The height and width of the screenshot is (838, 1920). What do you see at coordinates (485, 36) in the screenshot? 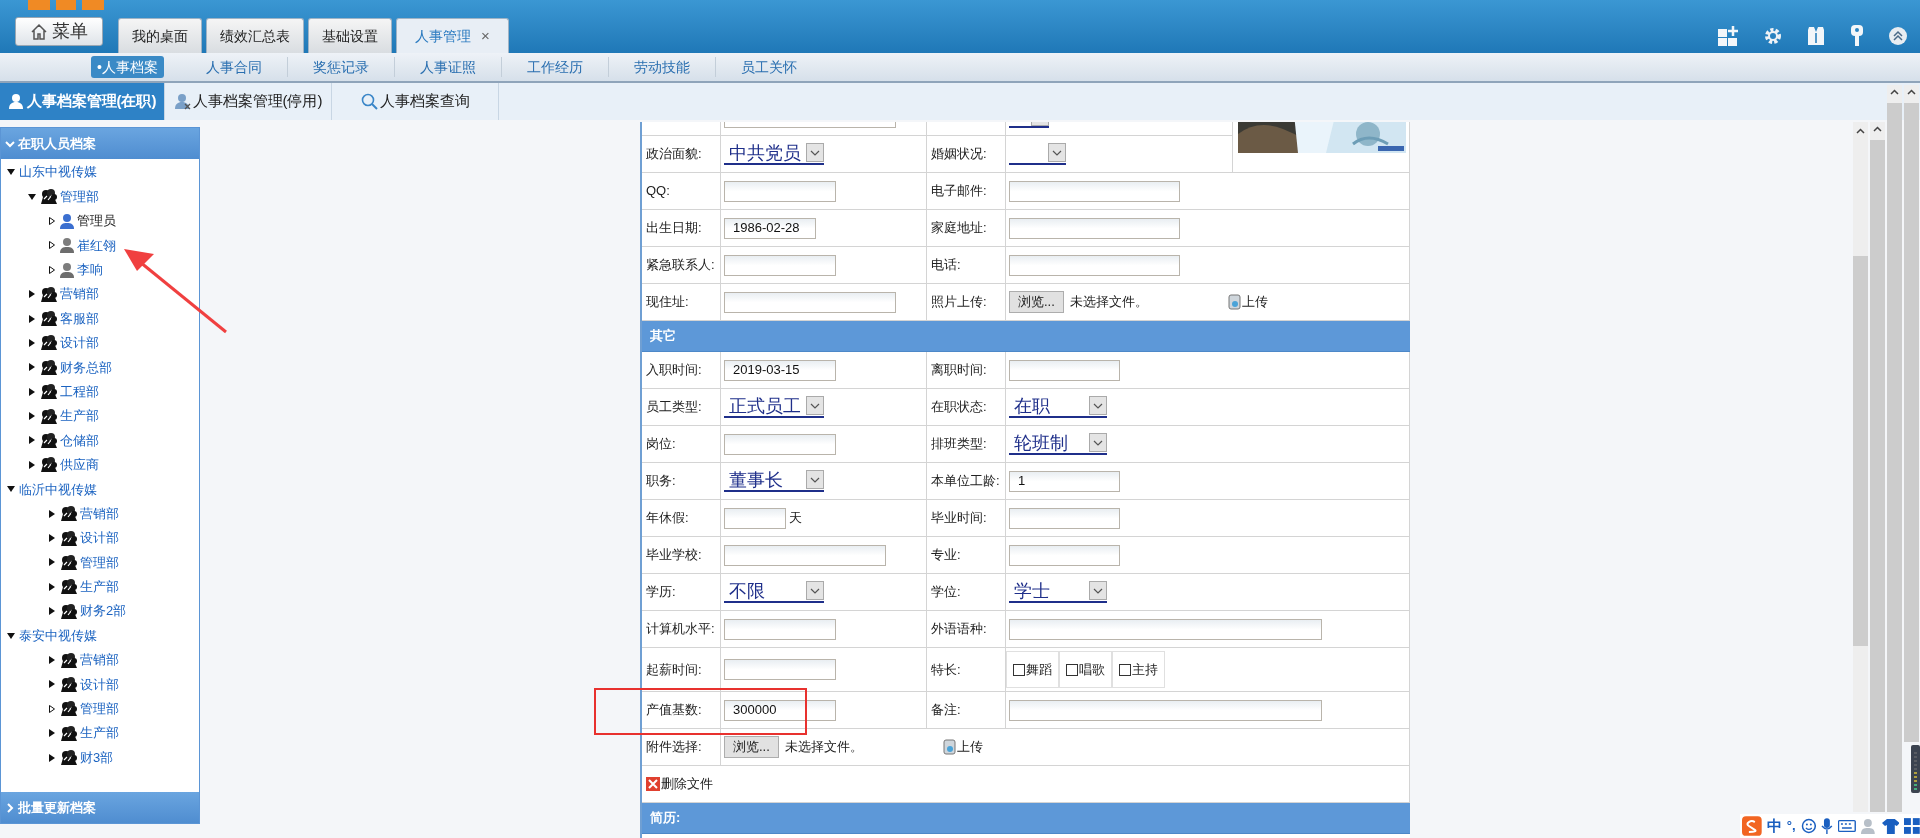
I see `close-icon: ×` at bounding box center [485, 36].